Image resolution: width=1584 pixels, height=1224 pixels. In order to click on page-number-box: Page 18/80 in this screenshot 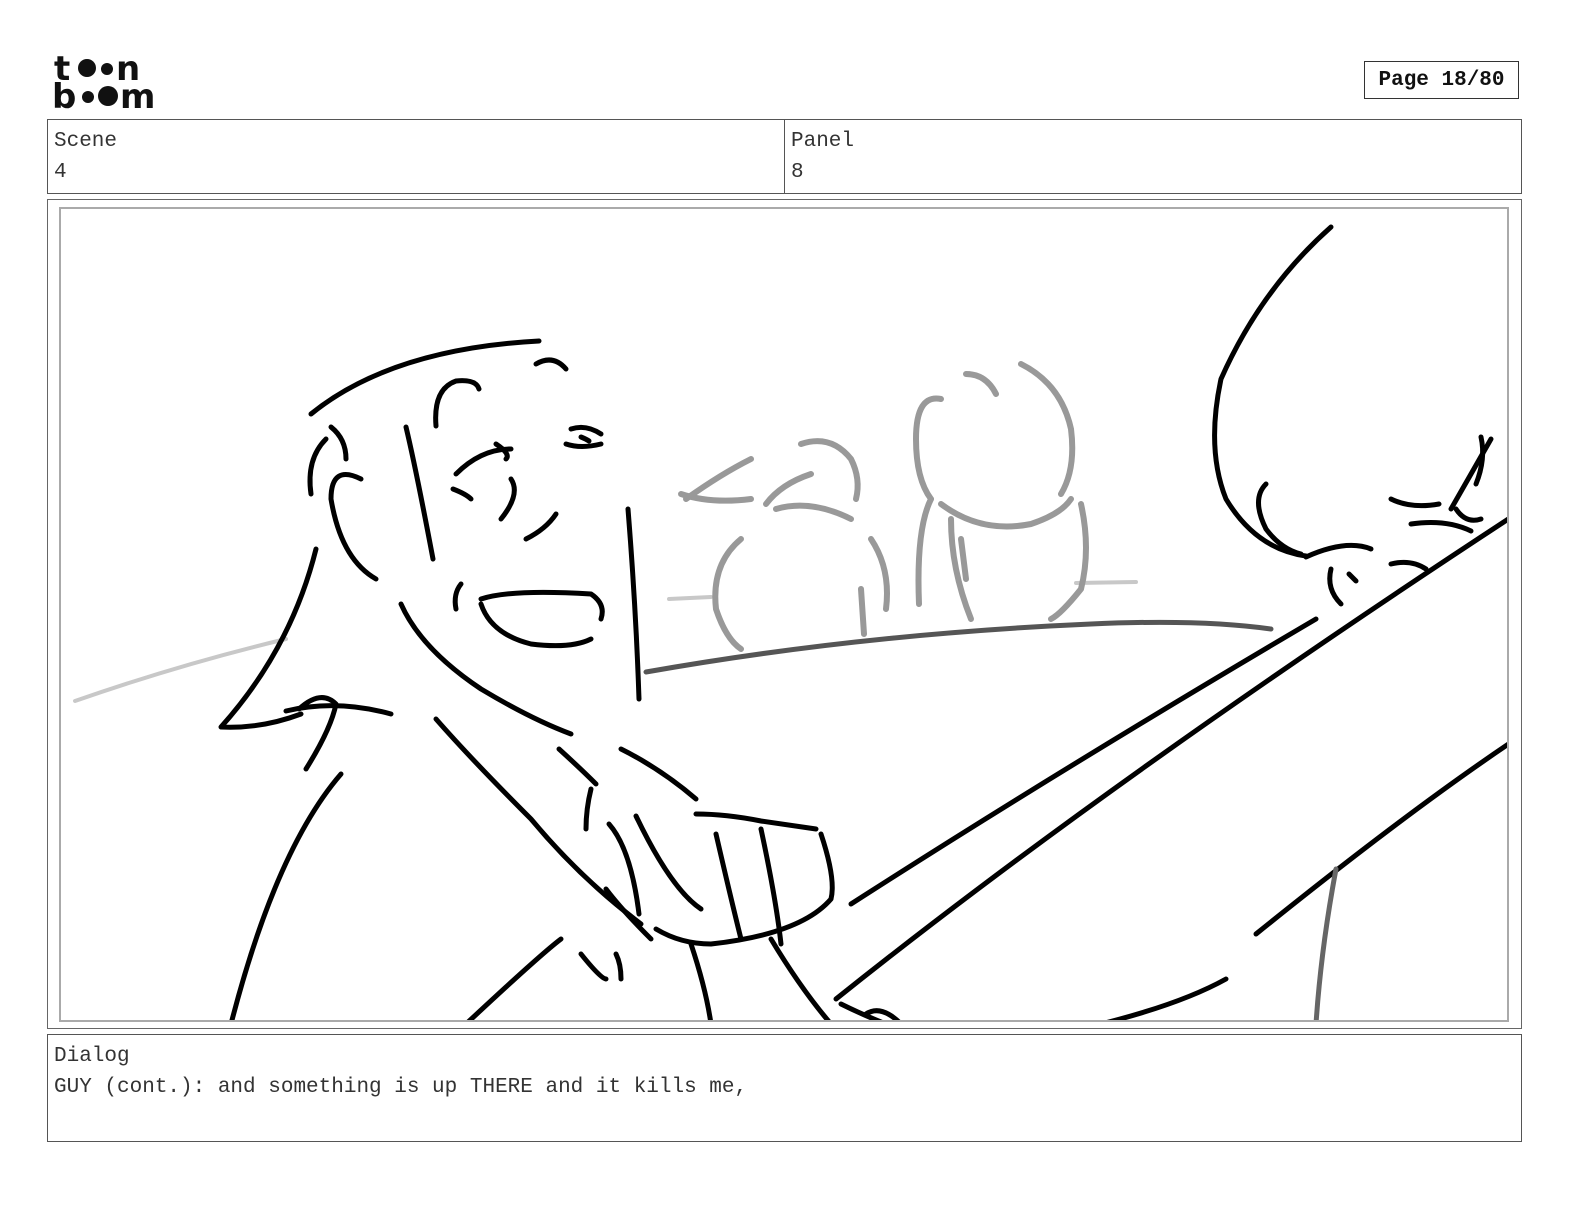, I will do `click(1441, 80)`.